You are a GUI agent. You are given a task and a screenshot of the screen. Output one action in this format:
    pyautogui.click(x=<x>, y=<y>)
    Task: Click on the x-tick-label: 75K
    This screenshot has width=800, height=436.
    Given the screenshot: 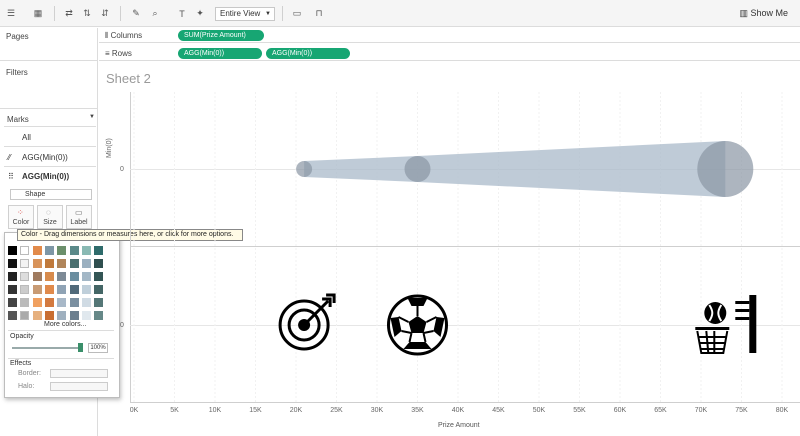 What is the action you would take?
    pyautogui.click(x=741, y=410)
    